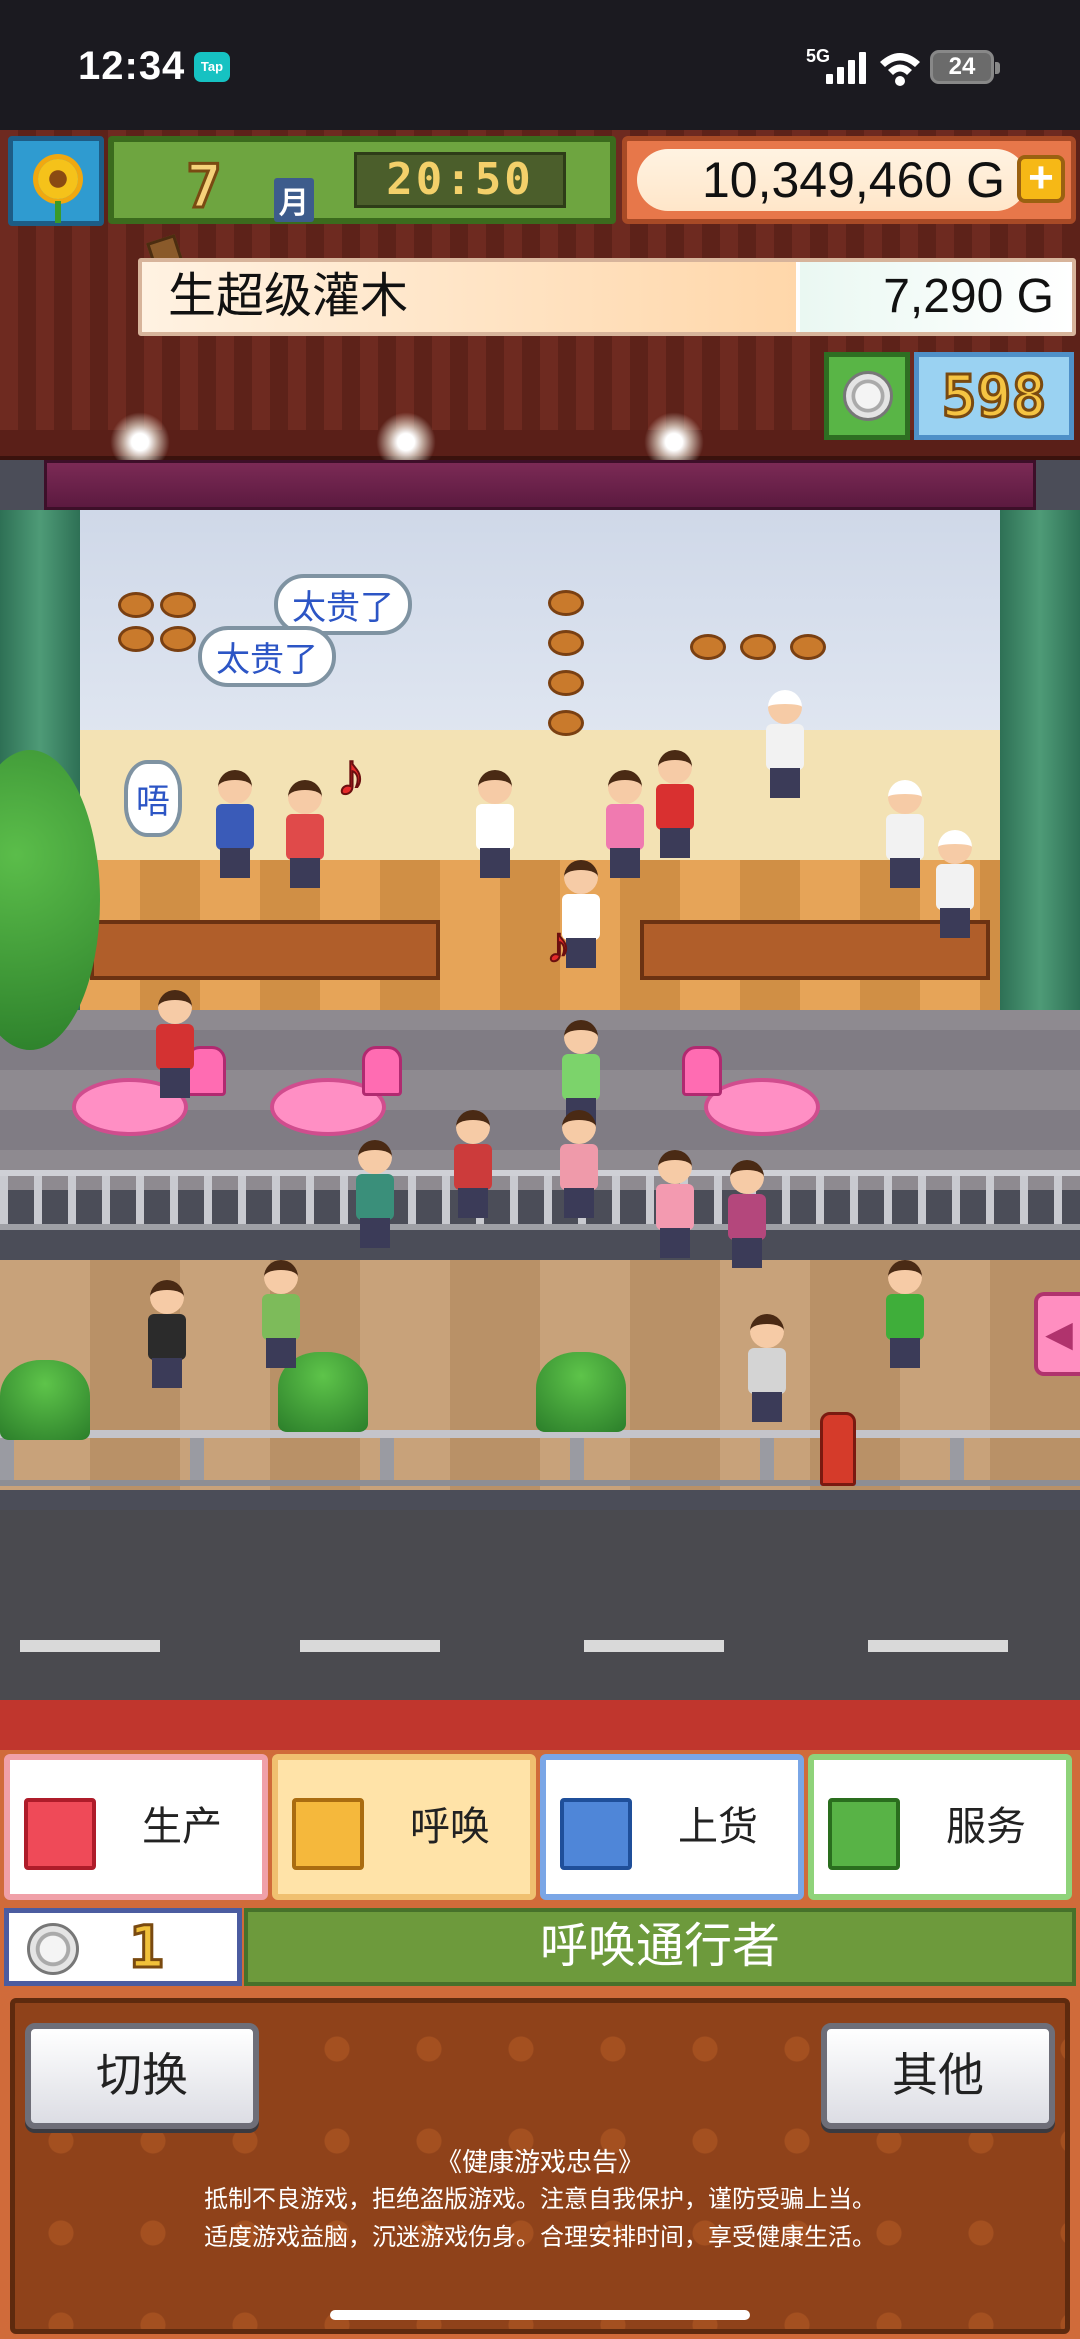  Describe the element at coordinates (450, 1827) in the screenshot. I see `tab-label: 呼唤` at that location.